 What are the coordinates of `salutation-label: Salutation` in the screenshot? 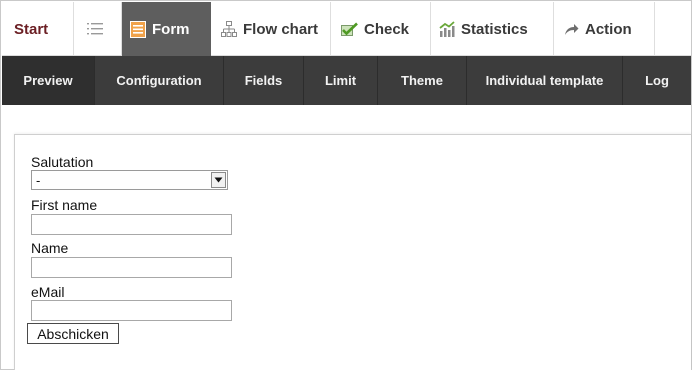 It's located at (62, 162).